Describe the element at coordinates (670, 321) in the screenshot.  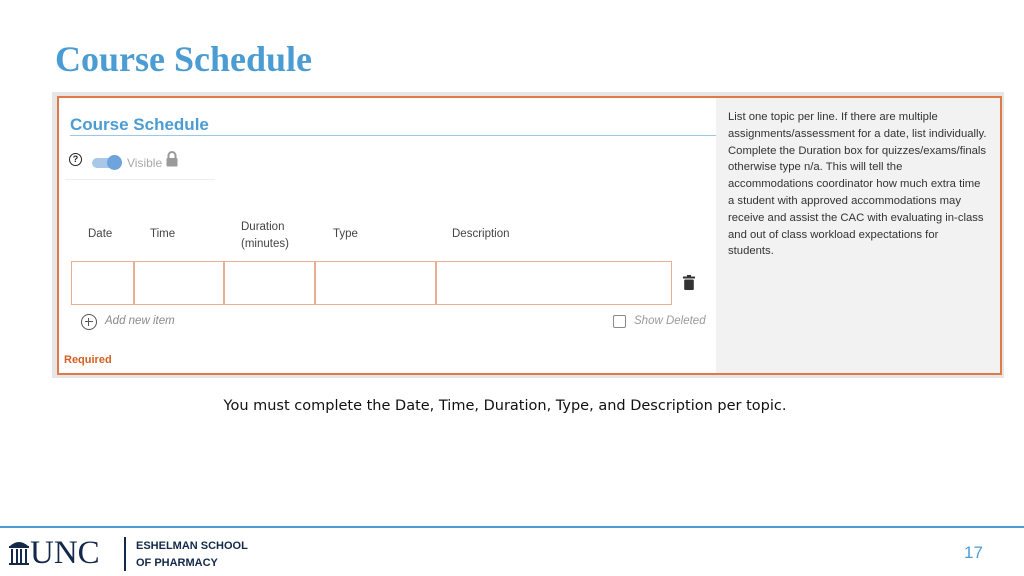
I see `show-deleted-label: Show Deleted` at that location.